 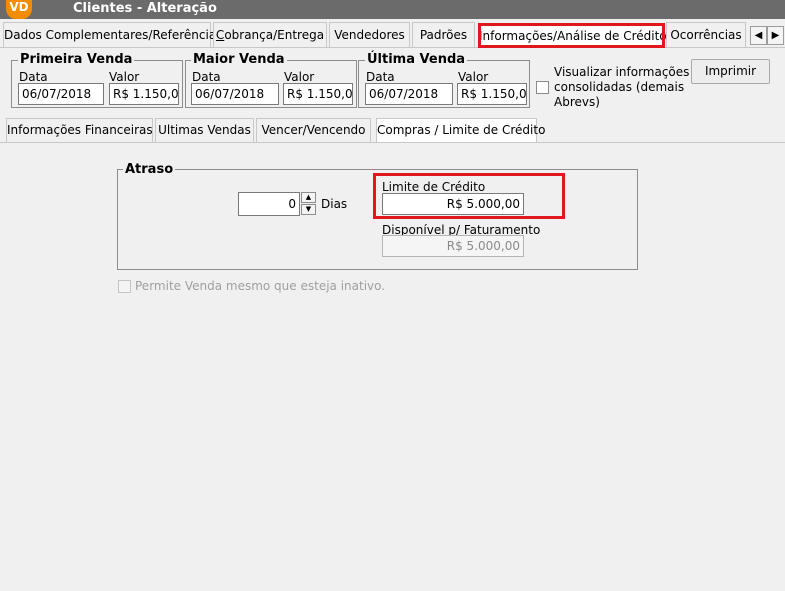 What do you see at coordinates (61, 94) in the screenshot?
I see `primeira-venda-data-field: 06/07/2018` at bounding box center [61, 94].